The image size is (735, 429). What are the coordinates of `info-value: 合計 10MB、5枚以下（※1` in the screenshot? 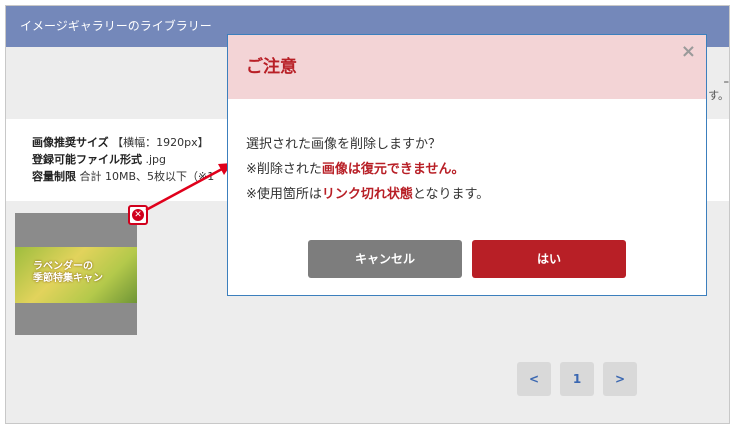 It's located at (147, 176).